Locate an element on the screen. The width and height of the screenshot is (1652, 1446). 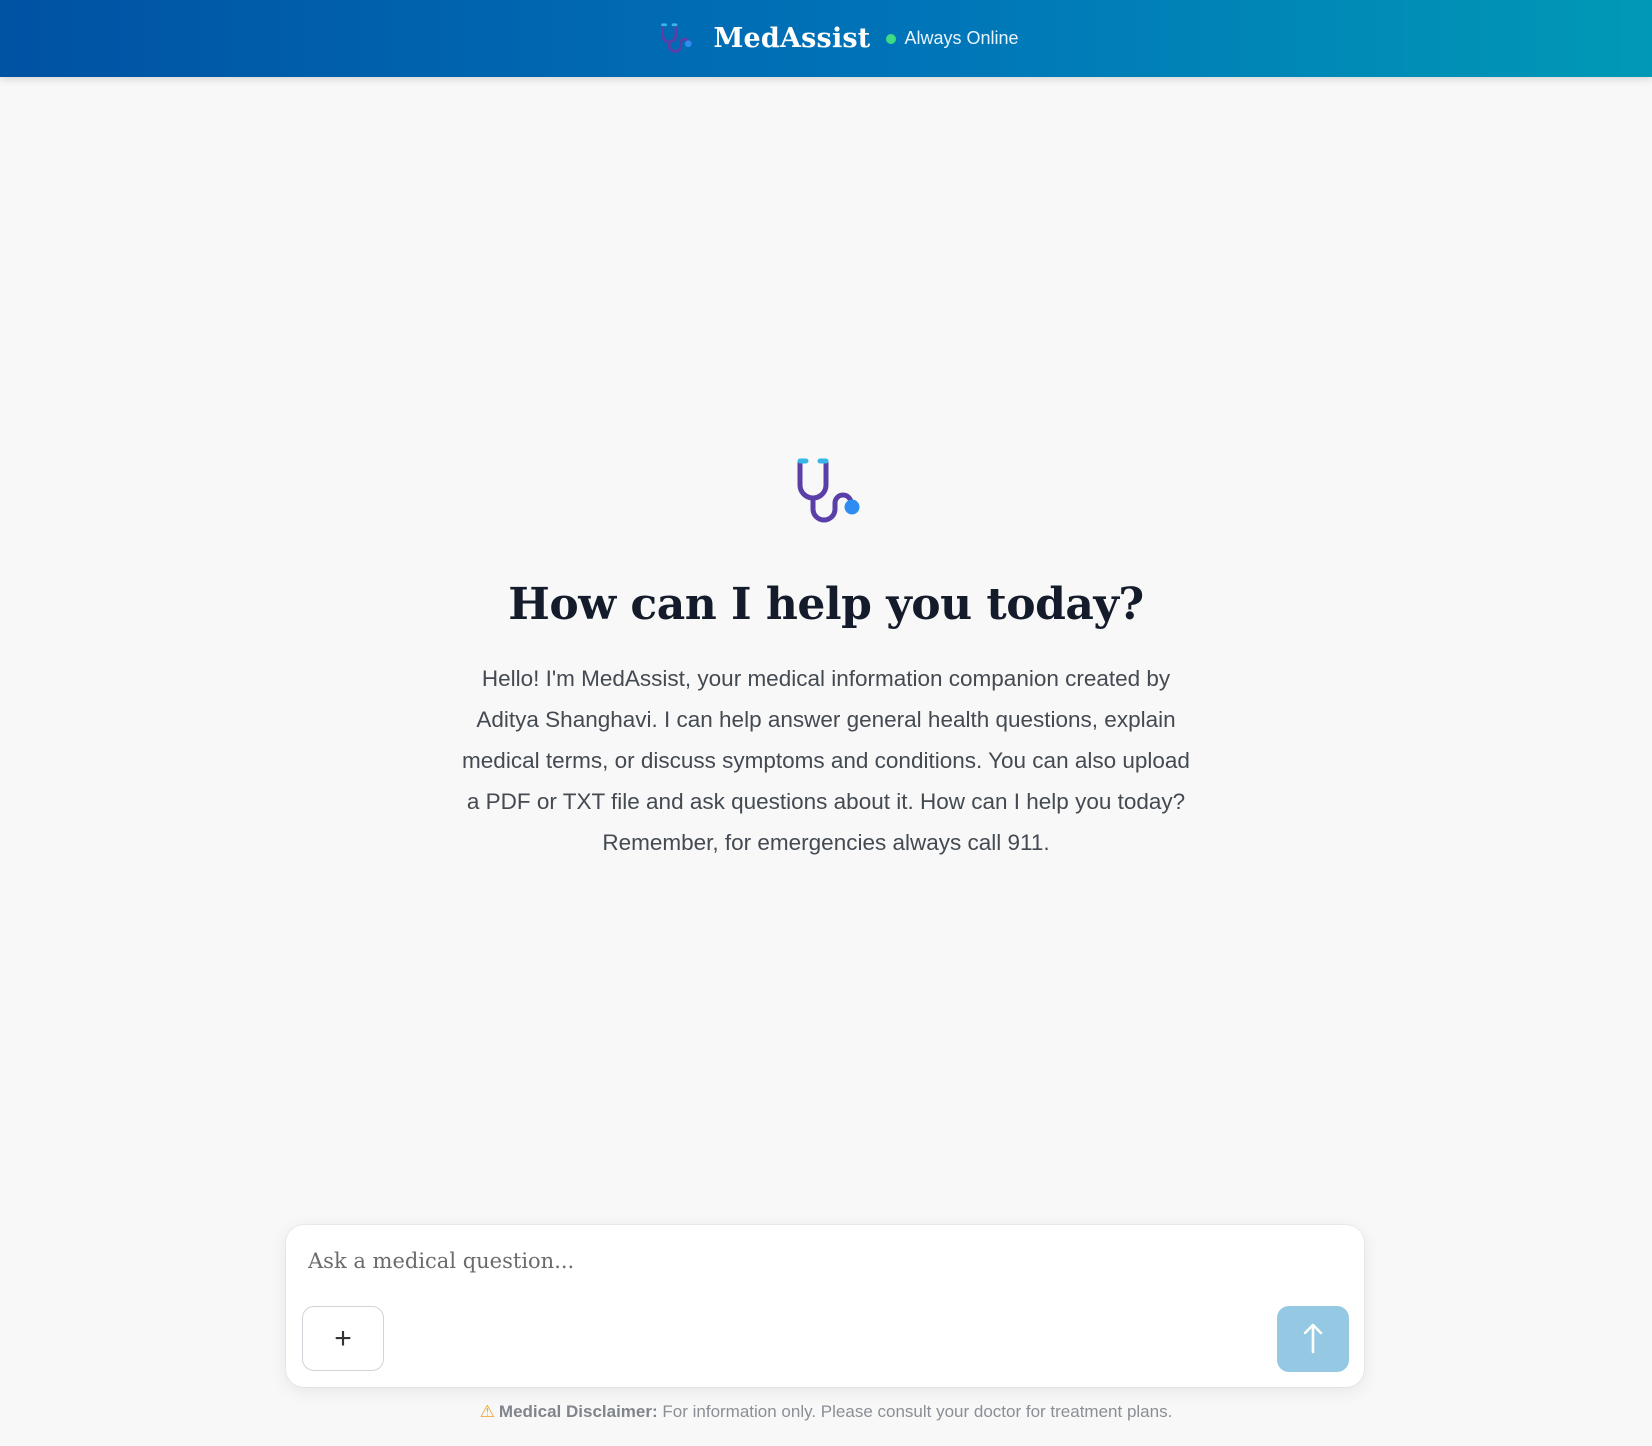
app-header: MedAssist Always Online is located at coordinates (826, 38).